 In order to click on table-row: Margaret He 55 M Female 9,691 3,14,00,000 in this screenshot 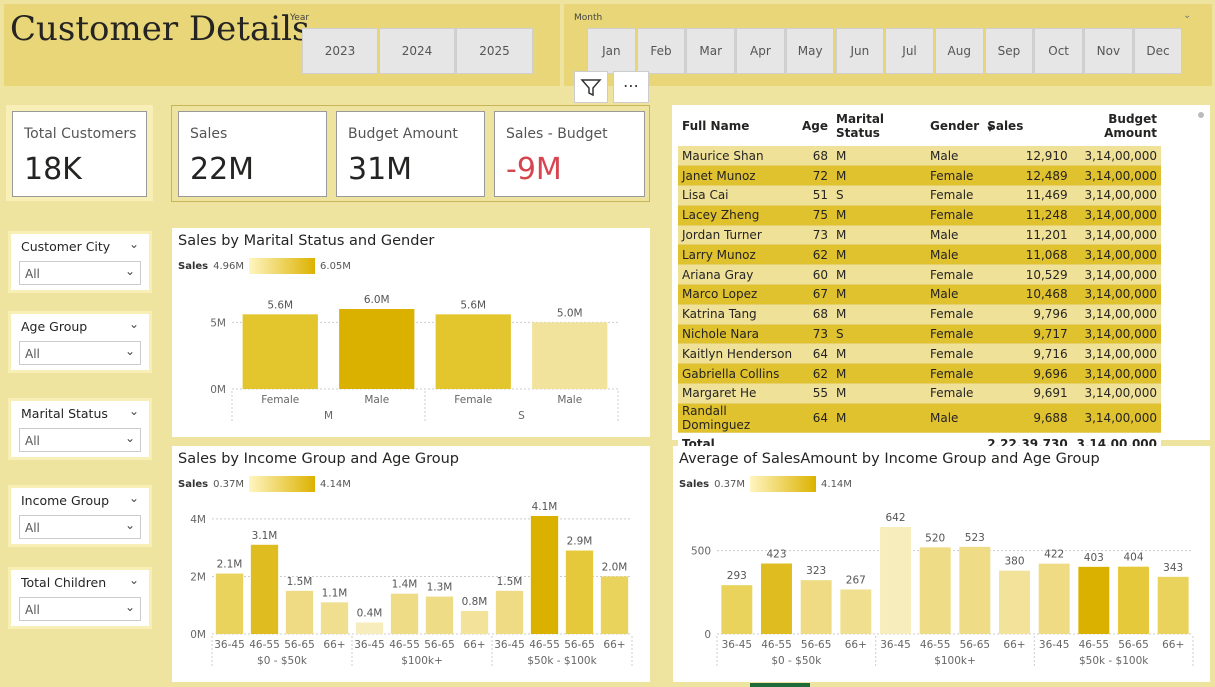, I will do `click(919, 393)`.